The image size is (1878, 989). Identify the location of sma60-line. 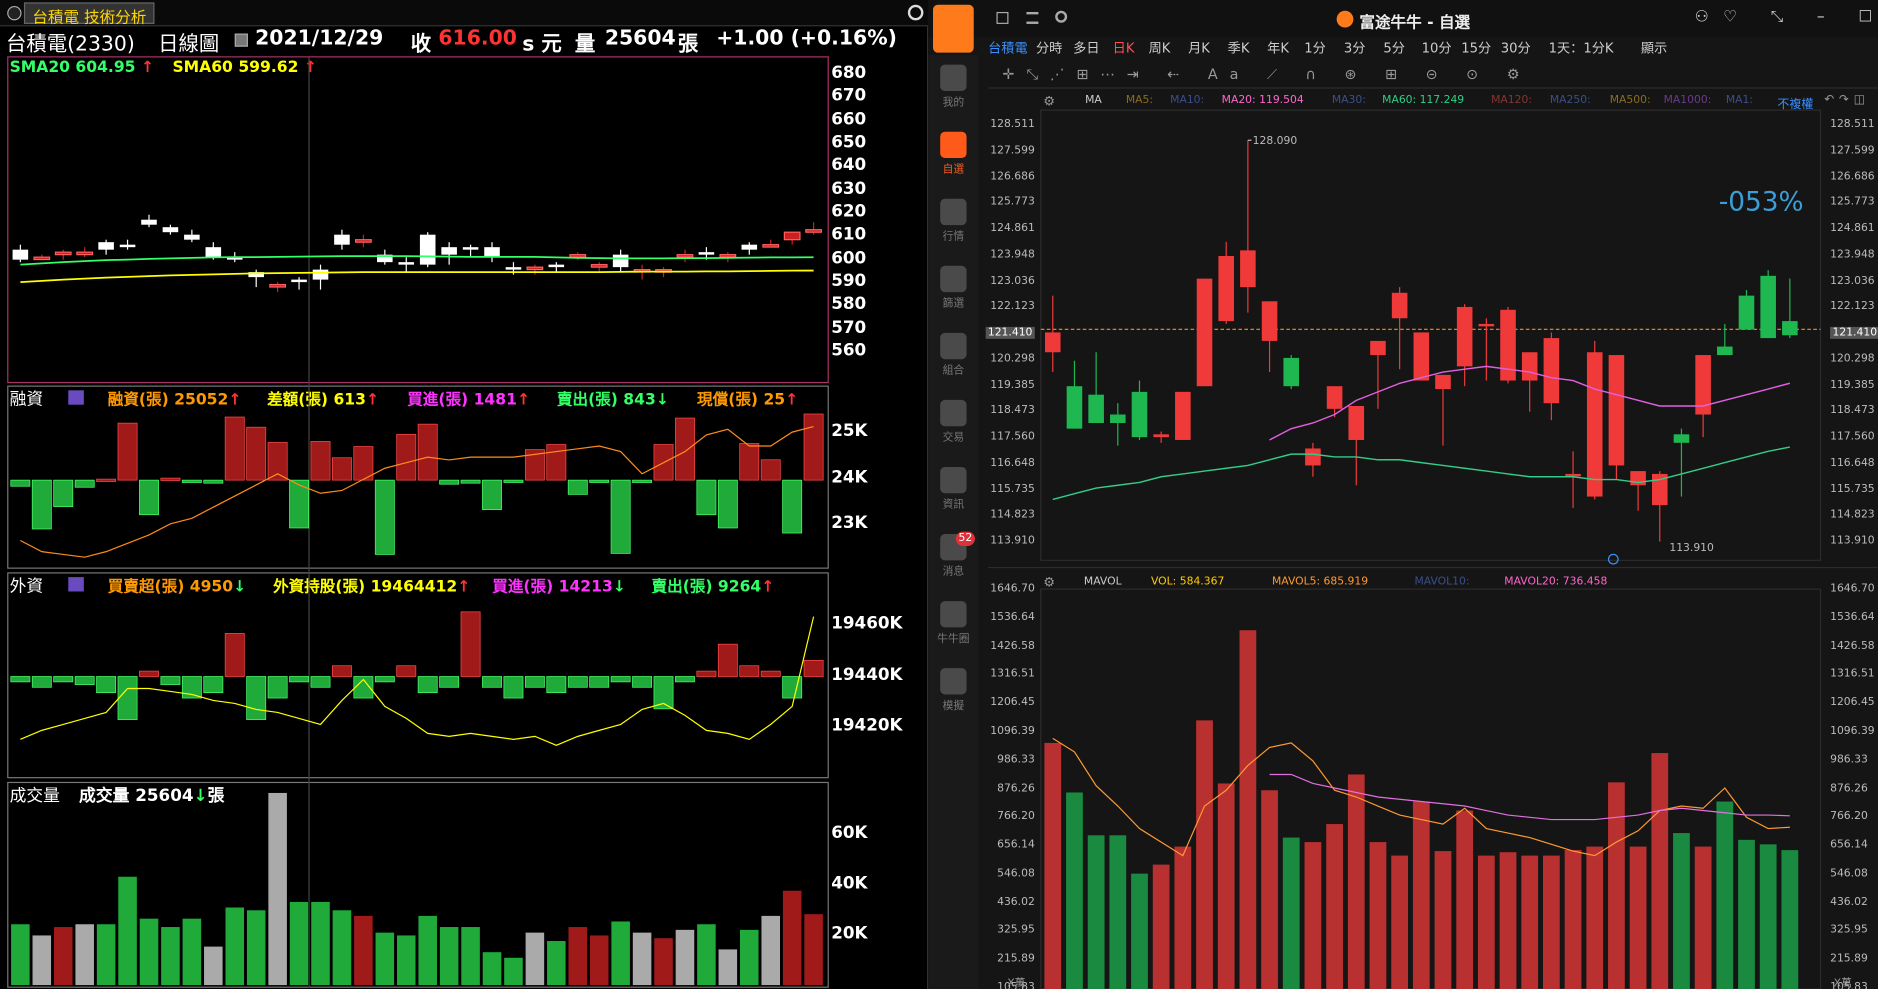
(417, 276).